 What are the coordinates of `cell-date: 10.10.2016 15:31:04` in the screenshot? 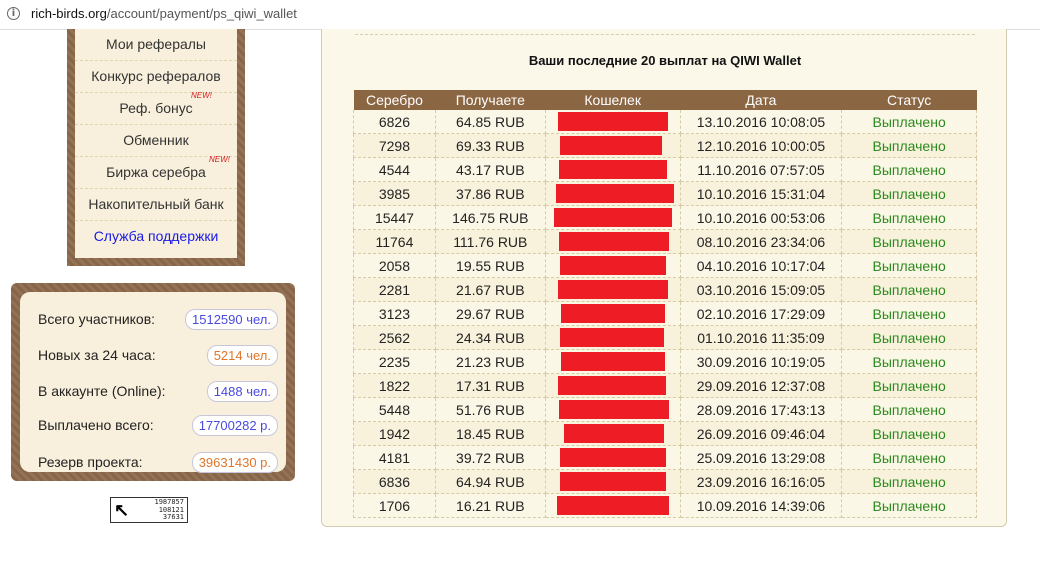 It's located at (761, 193).